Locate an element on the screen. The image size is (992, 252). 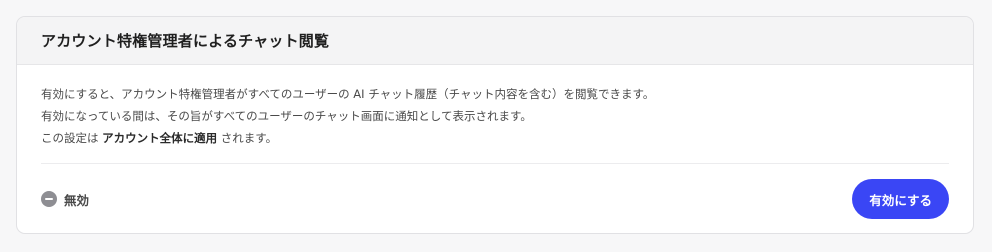
enable-button: 有効にする is located at coordinates (900, 199).